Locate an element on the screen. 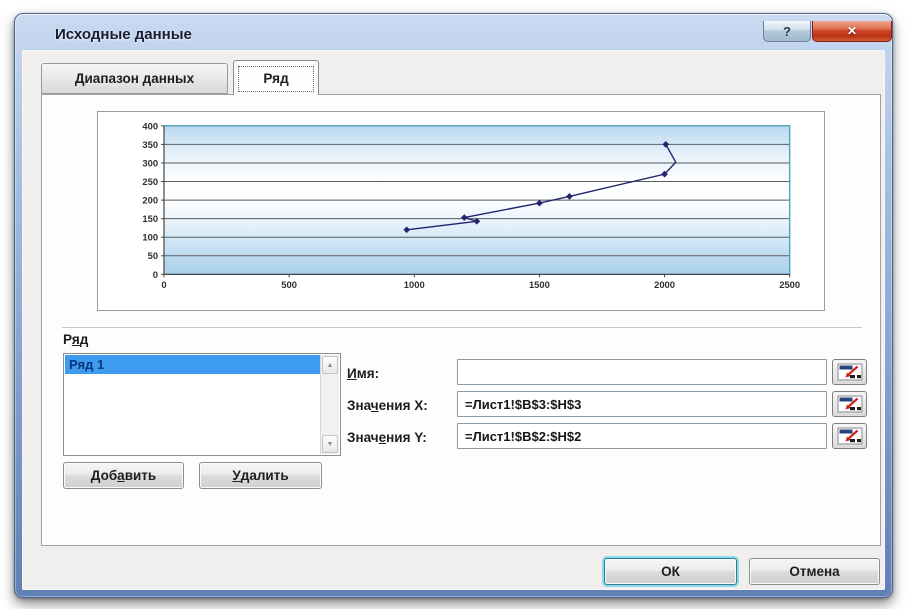 This screenshot has height=609, width=917. svg-text: 400 is located at coordinates (150, 125).